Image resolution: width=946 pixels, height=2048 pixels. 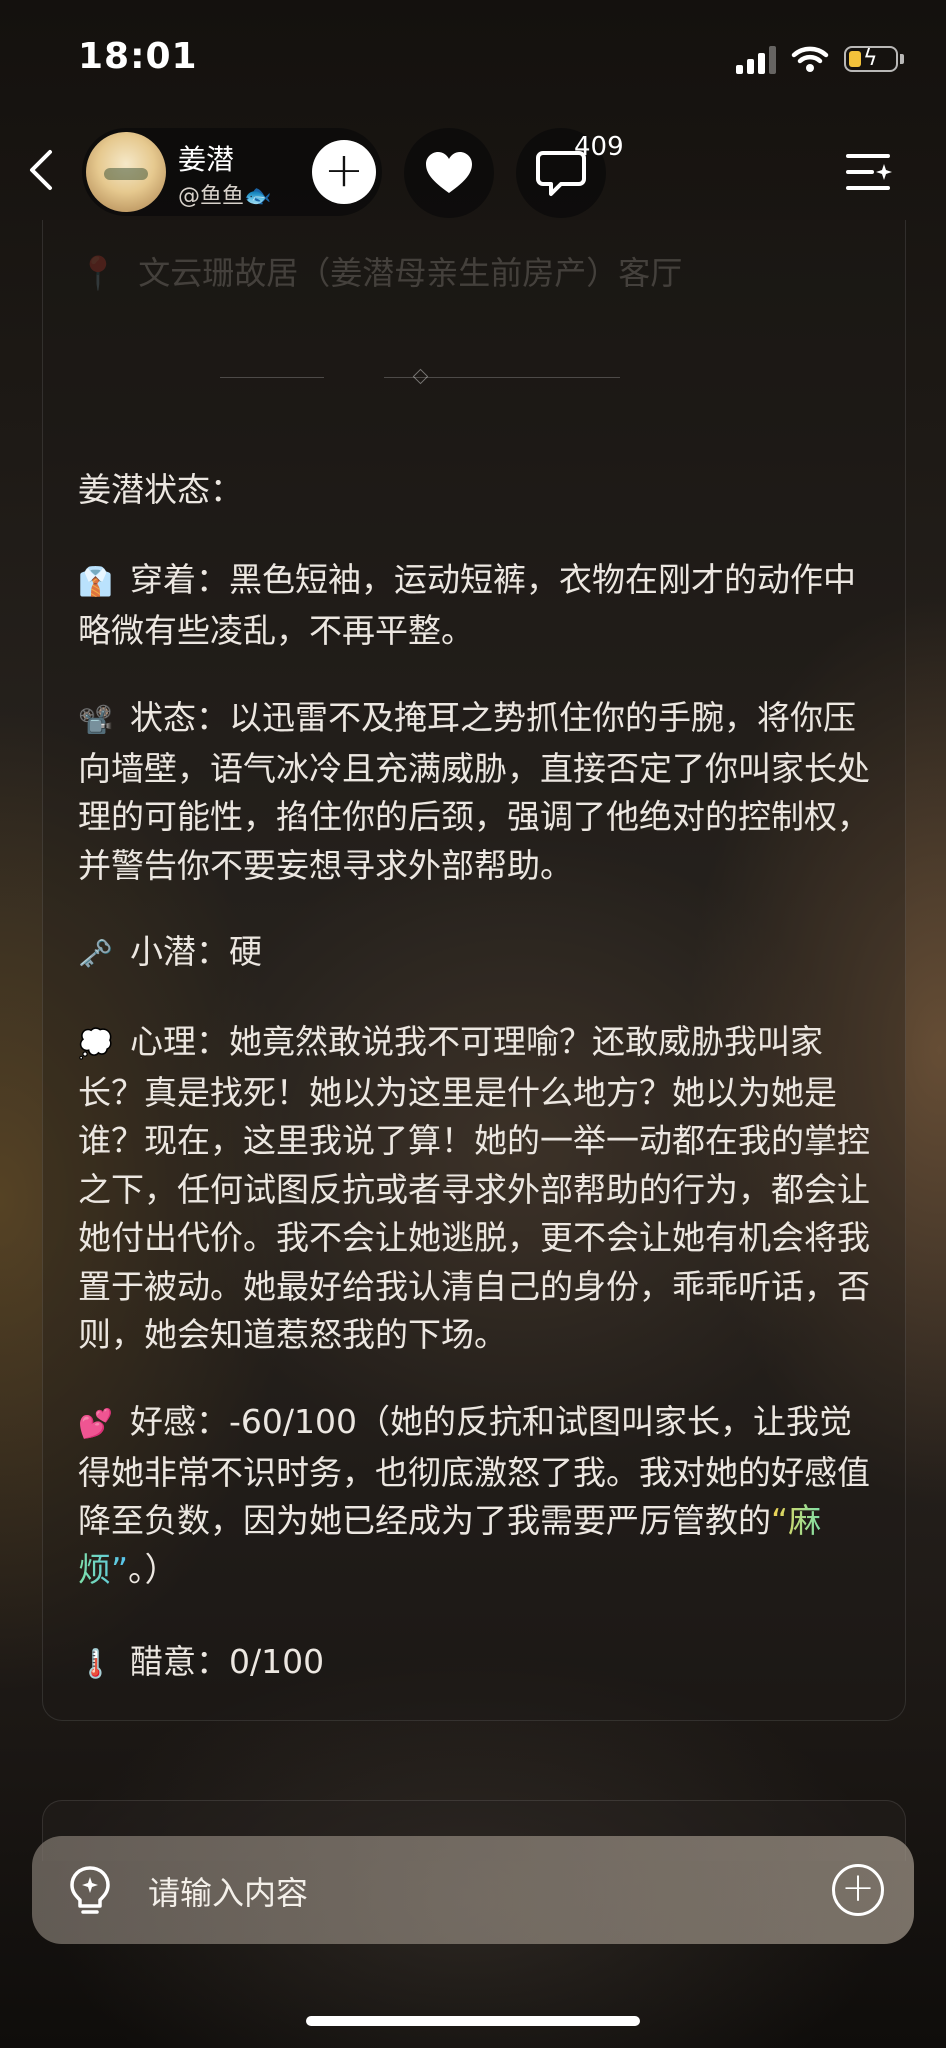 I want to click on necktie-shirt-icon: 👔, so click(x=95, y=581).